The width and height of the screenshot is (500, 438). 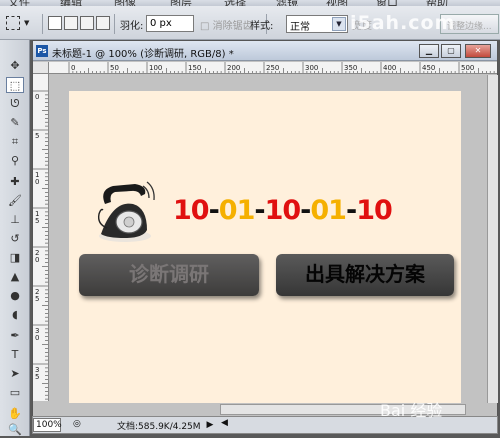 What do you see at coordinates (155, 68) in the screenshot?
I see `ruler-tick-label: 100` at bounding box center [155, 68].